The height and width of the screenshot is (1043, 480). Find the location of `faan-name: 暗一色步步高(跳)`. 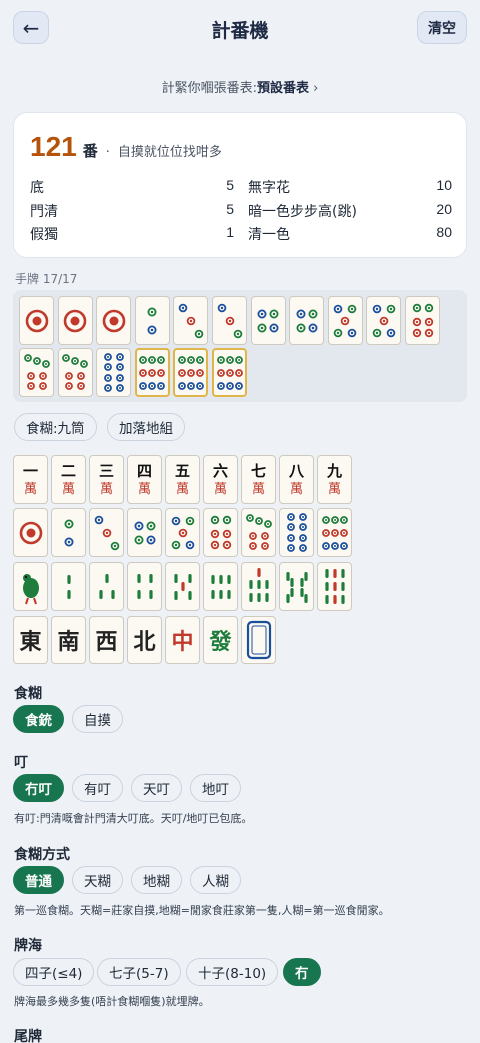

faan-name: 暗一色步步高(跳) is located at coordinates (302, 212).